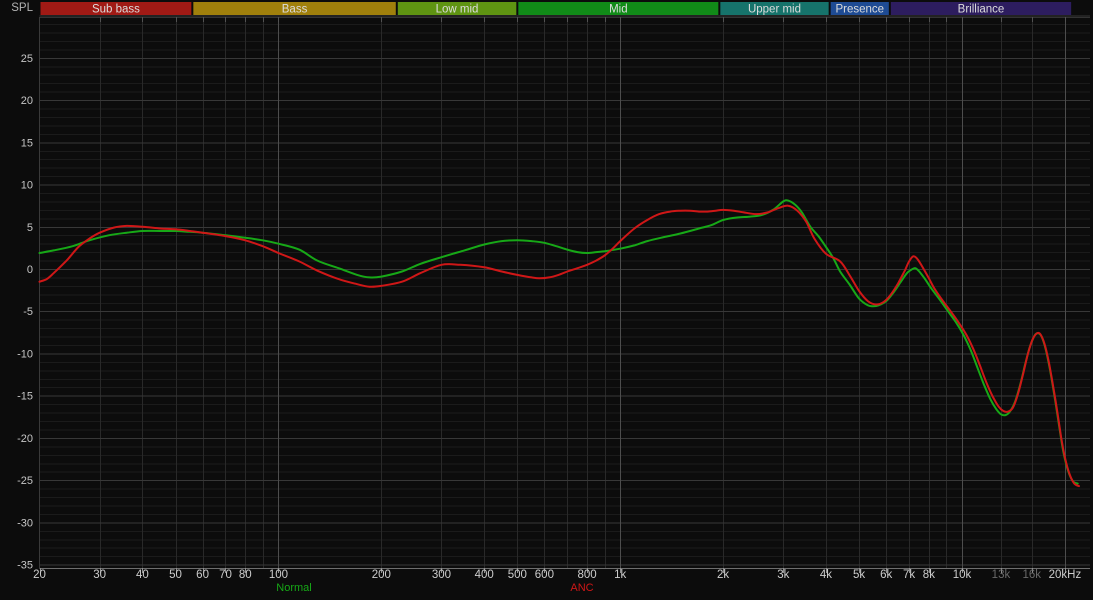 This screenshot has width=1093, height=600. Describe the element at coordinates (582, 588) in the screenshot. I see `legend-item-anc: ANC` at that location.